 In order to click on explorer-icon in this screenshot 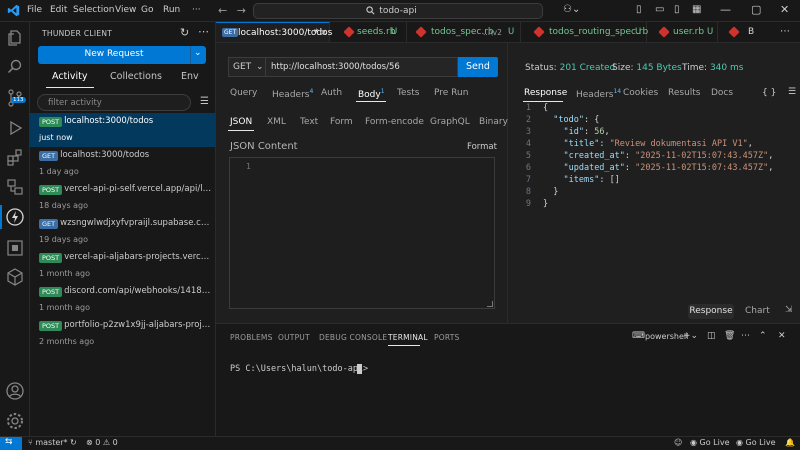, I will do `click(15, 38)`.